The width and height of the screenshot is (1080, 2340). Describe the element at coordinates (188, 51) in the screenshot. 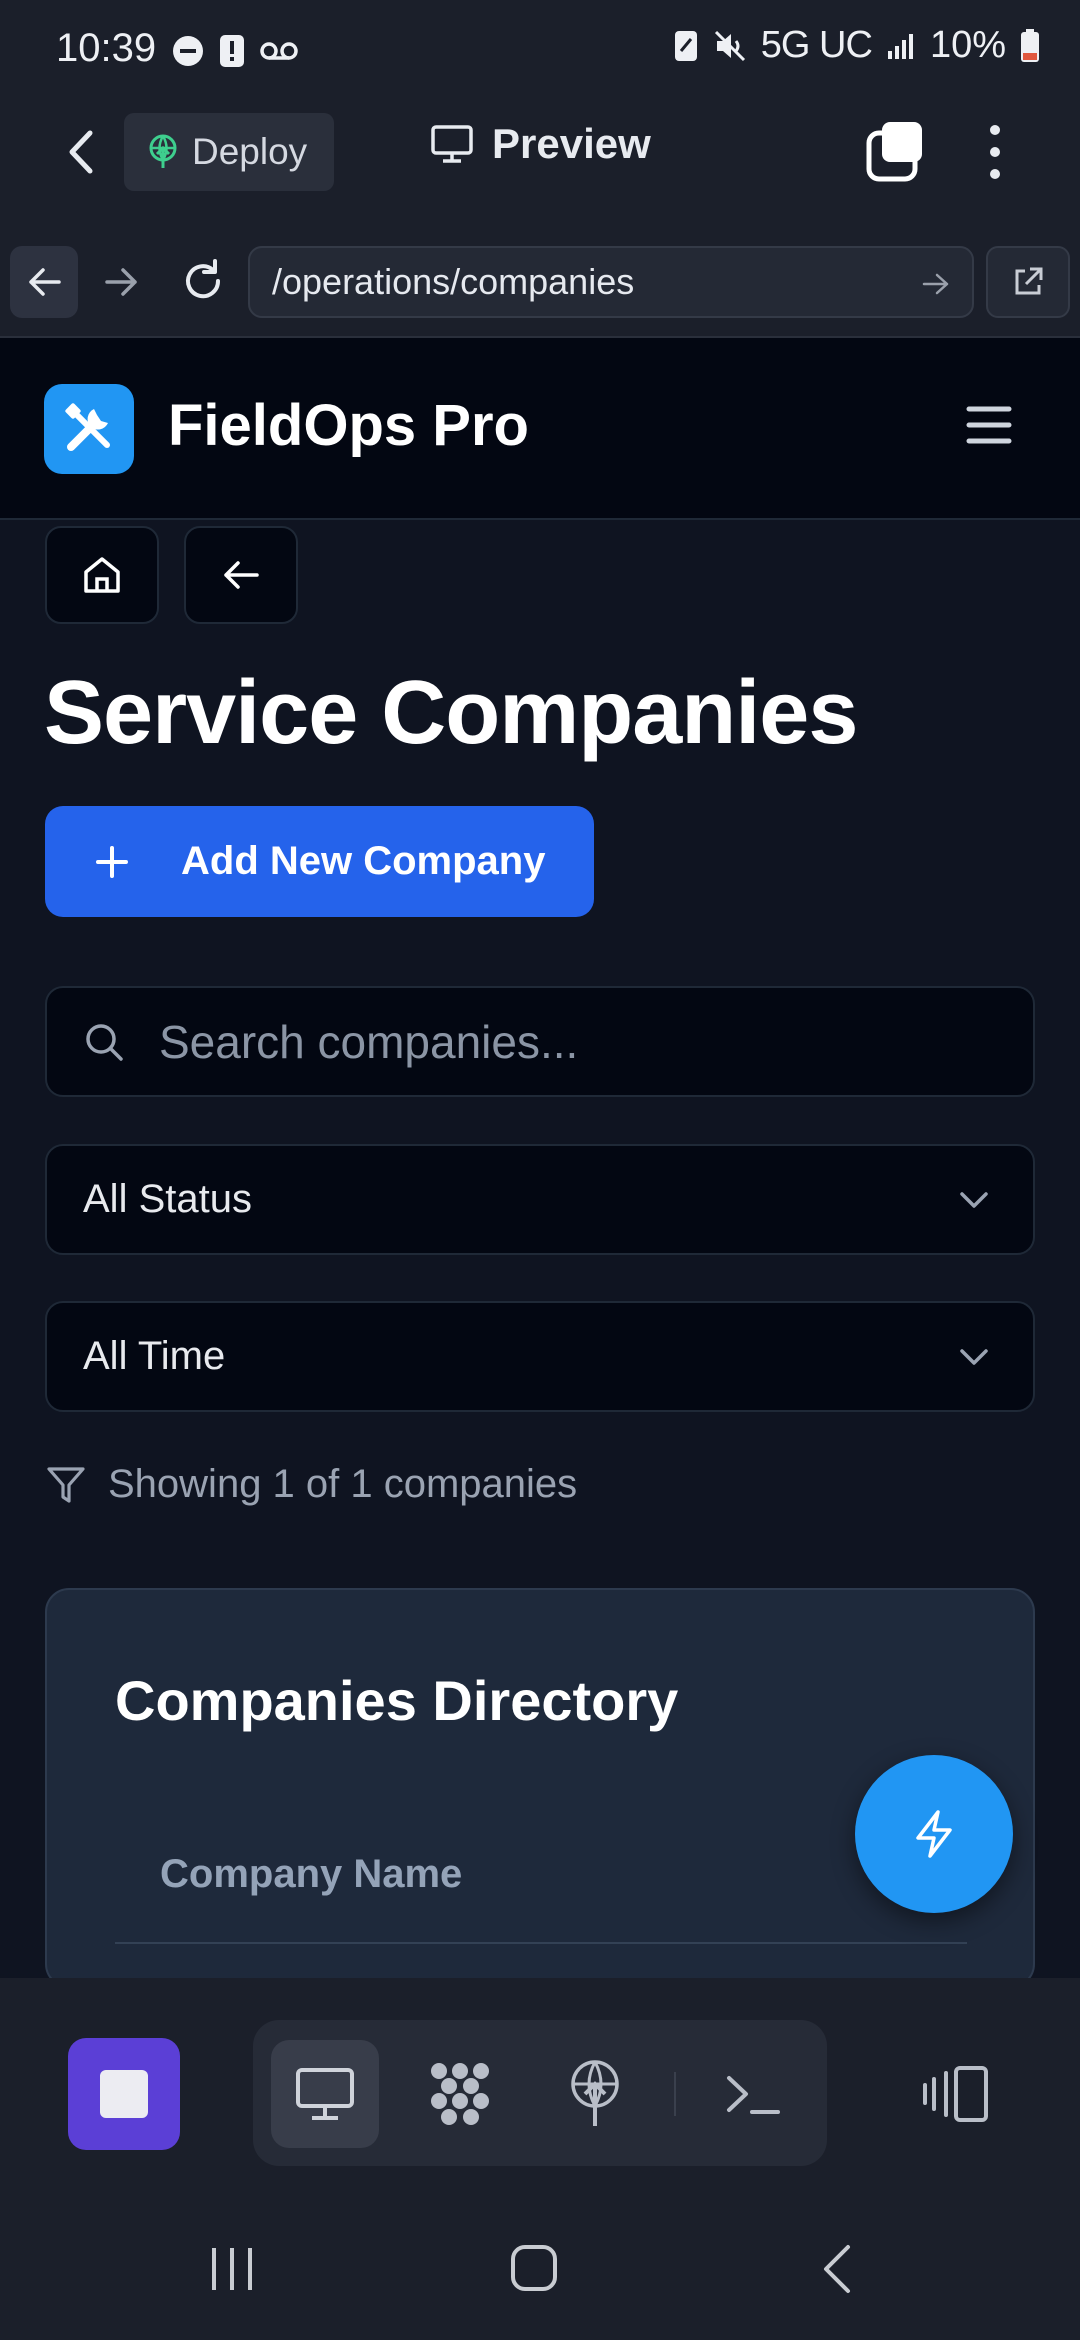

I see `minus-circle-icon` at that location.